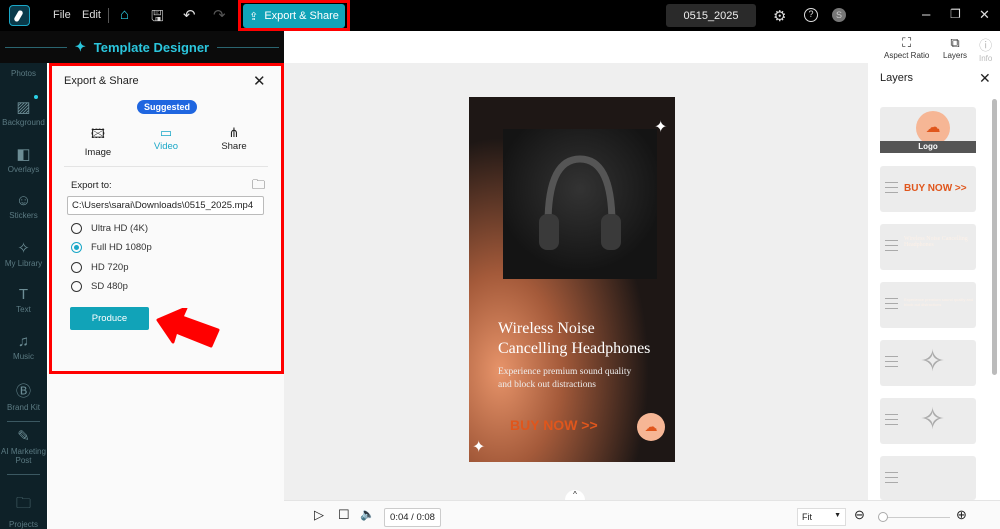  Describe the element at coordinates (837, 515) in the screenshot. I see `dropdown-arrow-icon: ▼` at that location.